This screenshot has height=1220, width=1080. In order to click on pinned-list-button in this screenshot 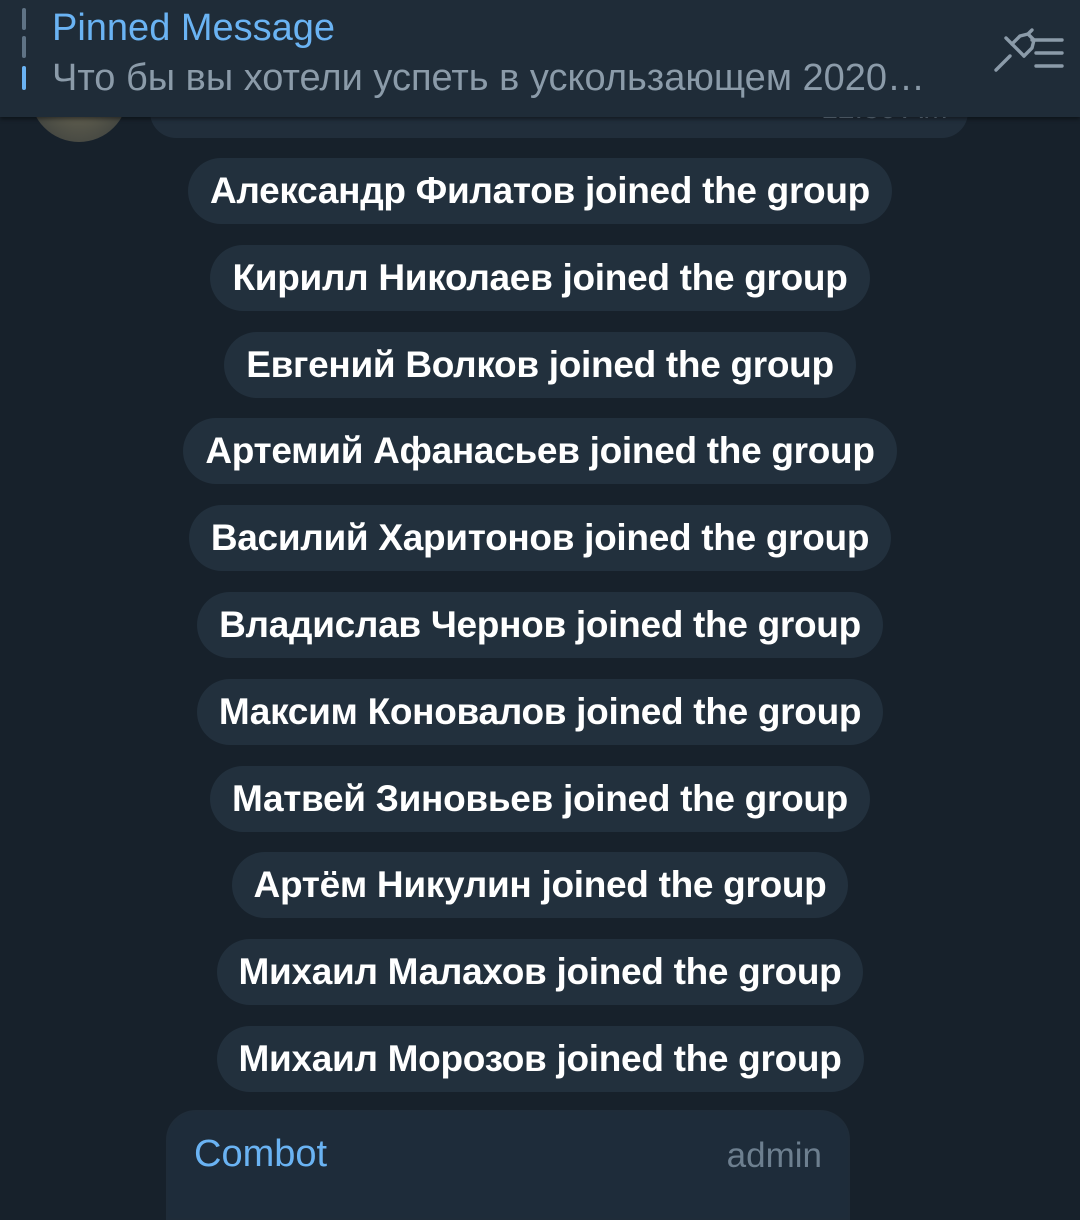, I will do `click(1029, 52)`.